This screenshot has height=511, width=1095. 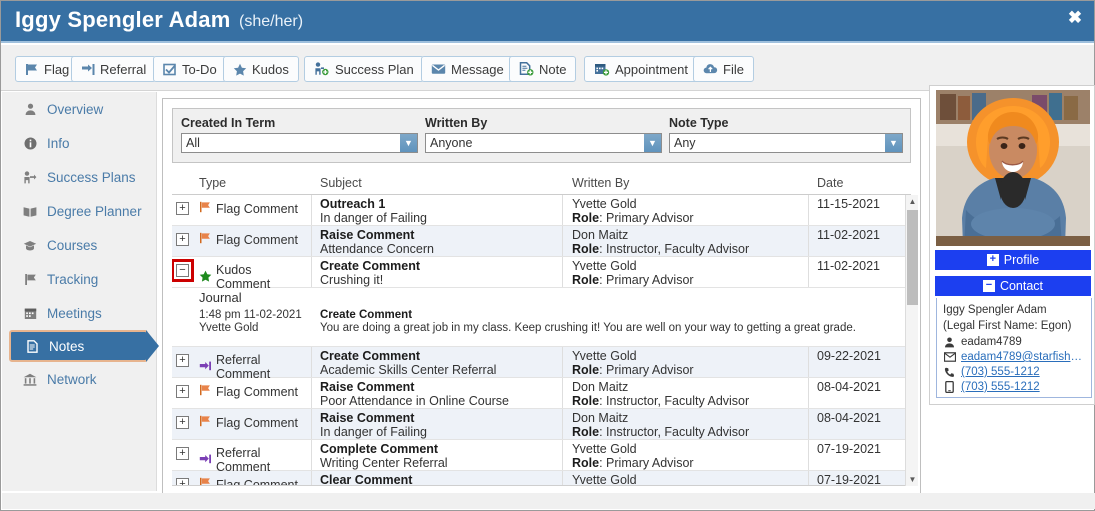 I want to click on envelope-icon, so click(x=949, y=357).